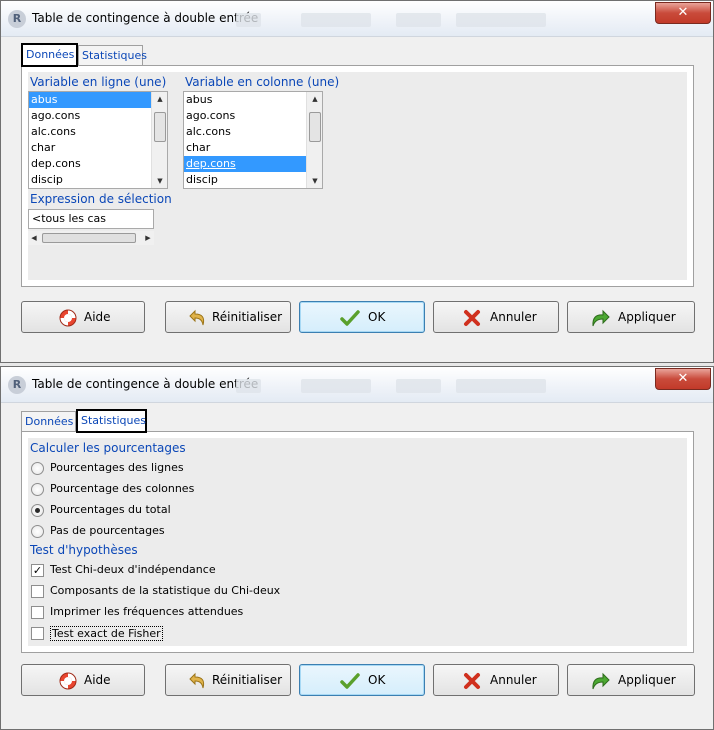  I want to click on subset-expression-label: Expression de sélection, so click(101, 199).